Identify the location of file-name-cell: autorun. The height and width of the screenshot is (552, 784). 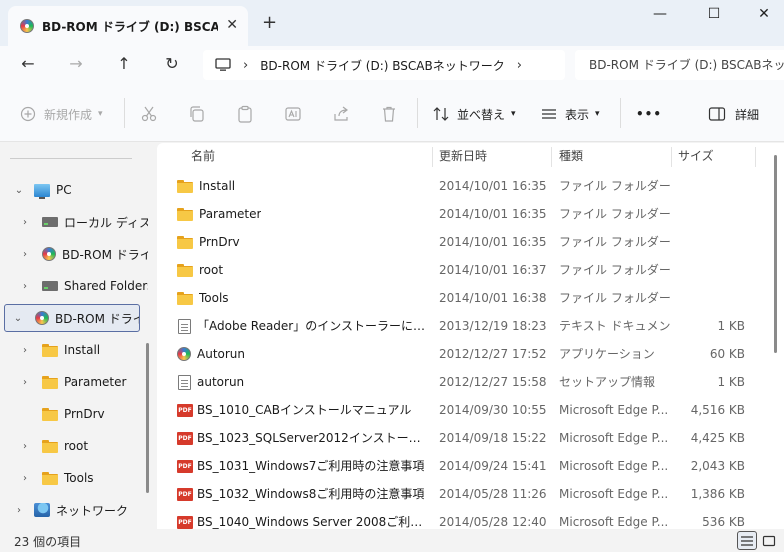
(302, 382).